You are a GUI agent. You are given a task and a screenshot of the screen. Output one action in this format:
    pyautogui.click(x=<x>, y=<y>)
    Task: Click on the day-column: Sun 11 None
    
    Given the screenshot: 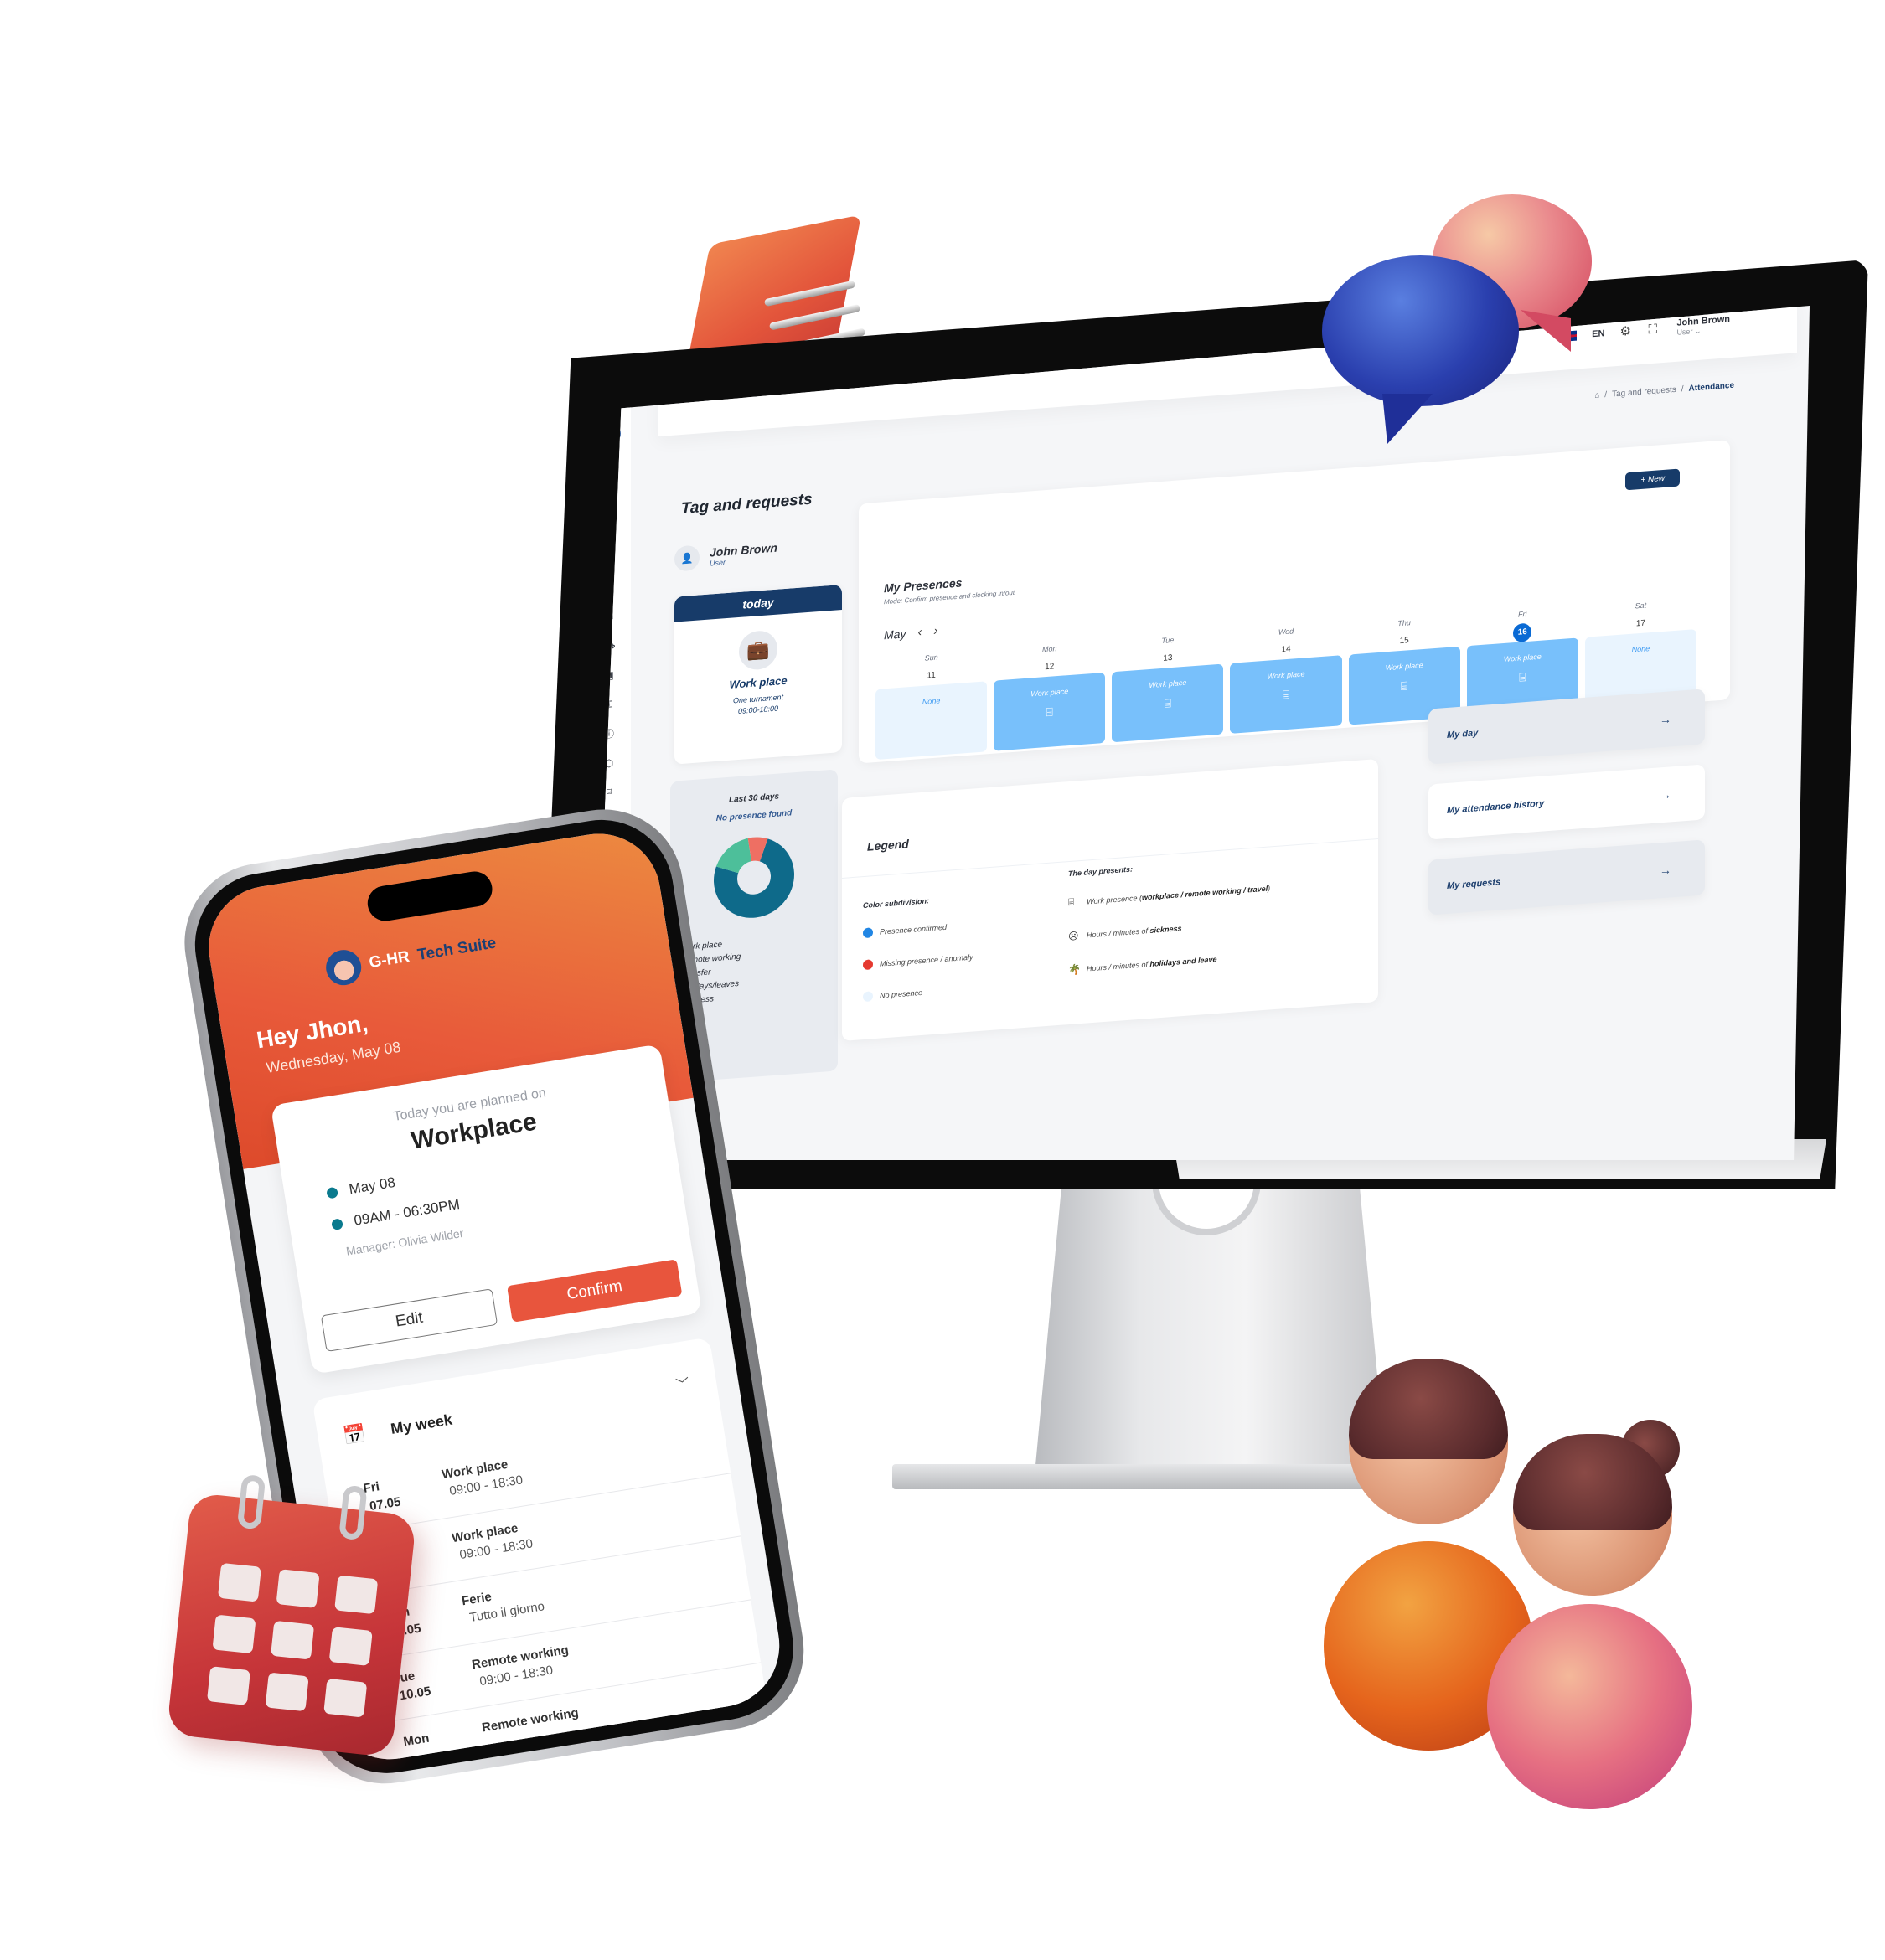 What is the action you would take?
    pyautogui.click(x=931, y=705)
    